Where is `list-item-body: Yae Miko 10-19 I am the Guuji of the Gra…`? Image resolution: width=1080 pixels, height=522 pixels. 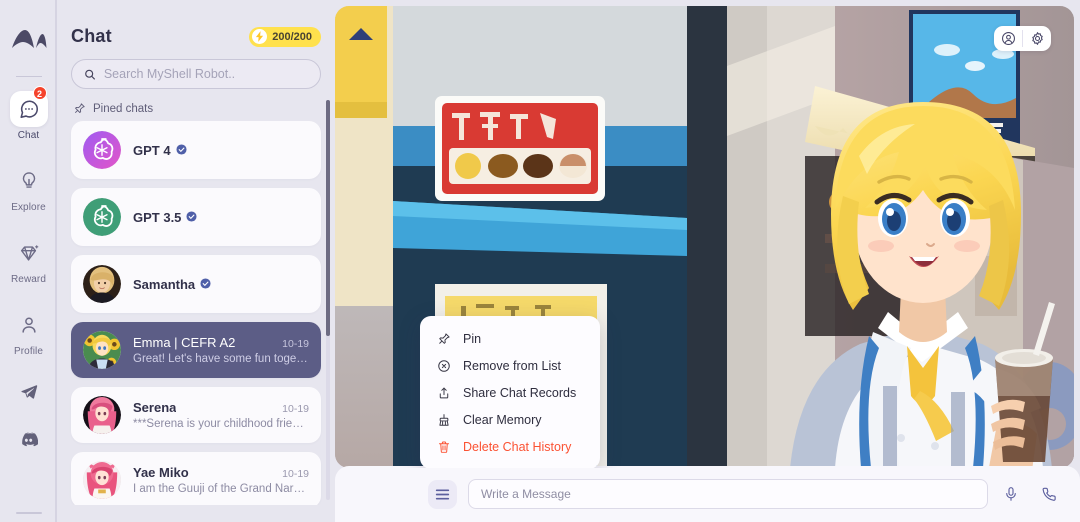
list-item-body: Yae Miko 10-19 I am the Guuji of the Gra… is located at coordinates (221, 480).